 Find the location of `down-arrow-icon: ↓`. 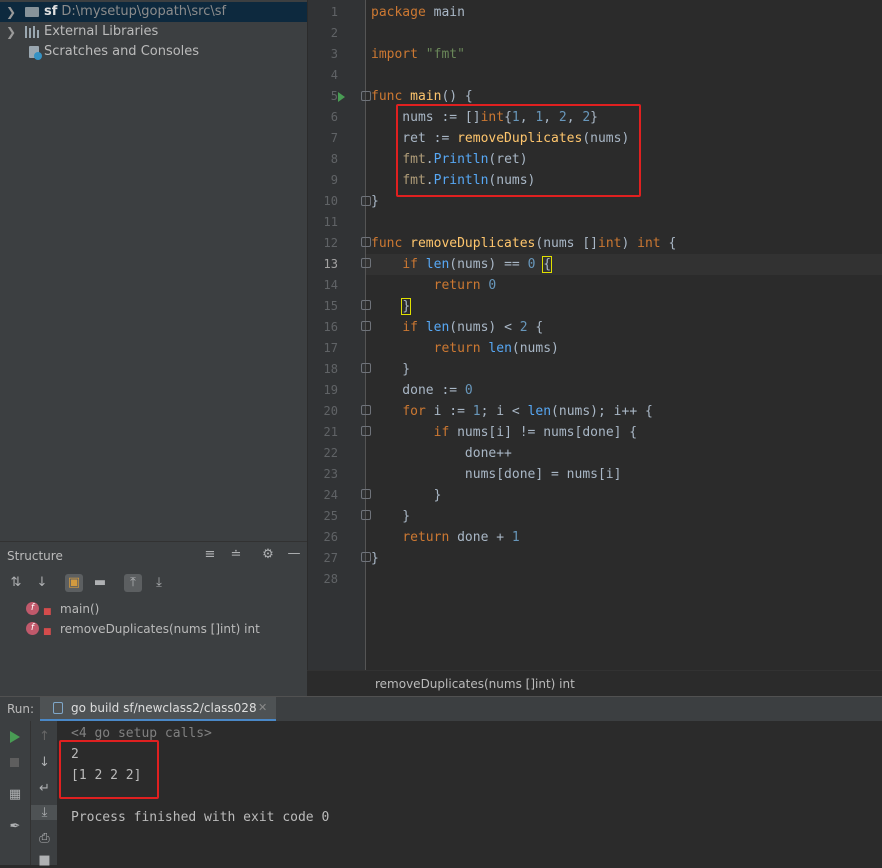

down-arrow-icon: ↓ is located at coordinates (44, 762).